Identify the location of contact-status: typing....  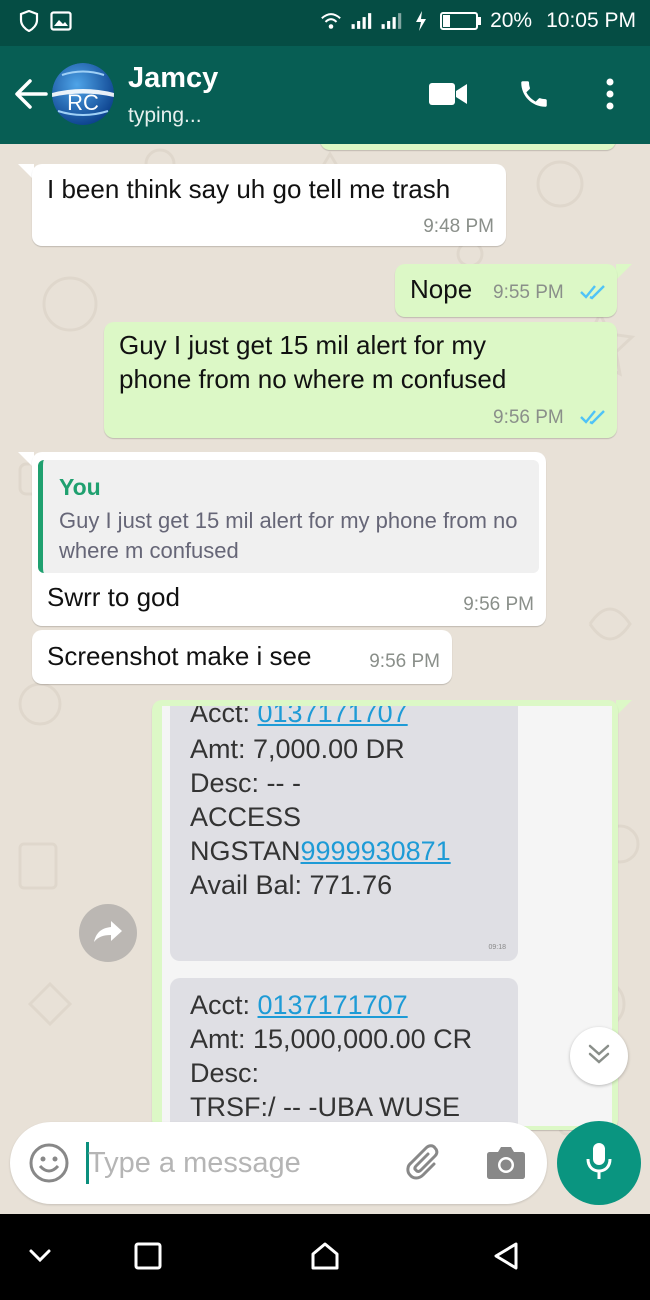
(165, 115).